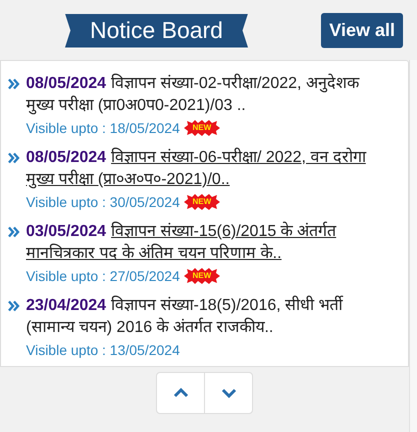 This screenshot has height=432, width=417. I want to click on visible-until-text: Visible upto : 27/05/2024, so click(103, 276).